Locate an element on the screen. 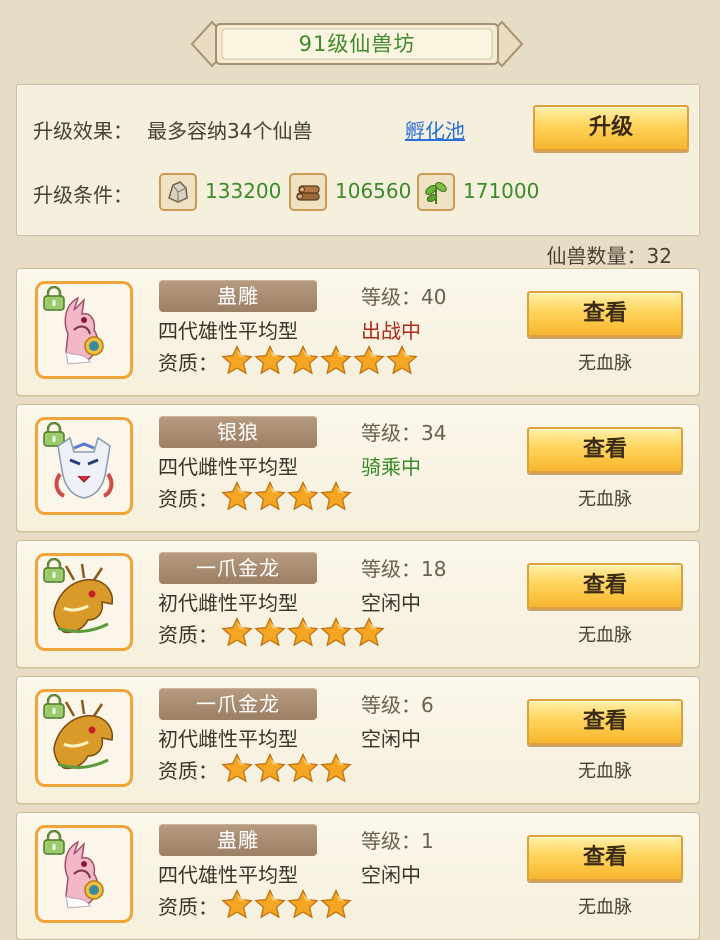 This screenshot has height=940, width=720. title-banner: 91级仙兽坊 is located at coordinates (357, 44).